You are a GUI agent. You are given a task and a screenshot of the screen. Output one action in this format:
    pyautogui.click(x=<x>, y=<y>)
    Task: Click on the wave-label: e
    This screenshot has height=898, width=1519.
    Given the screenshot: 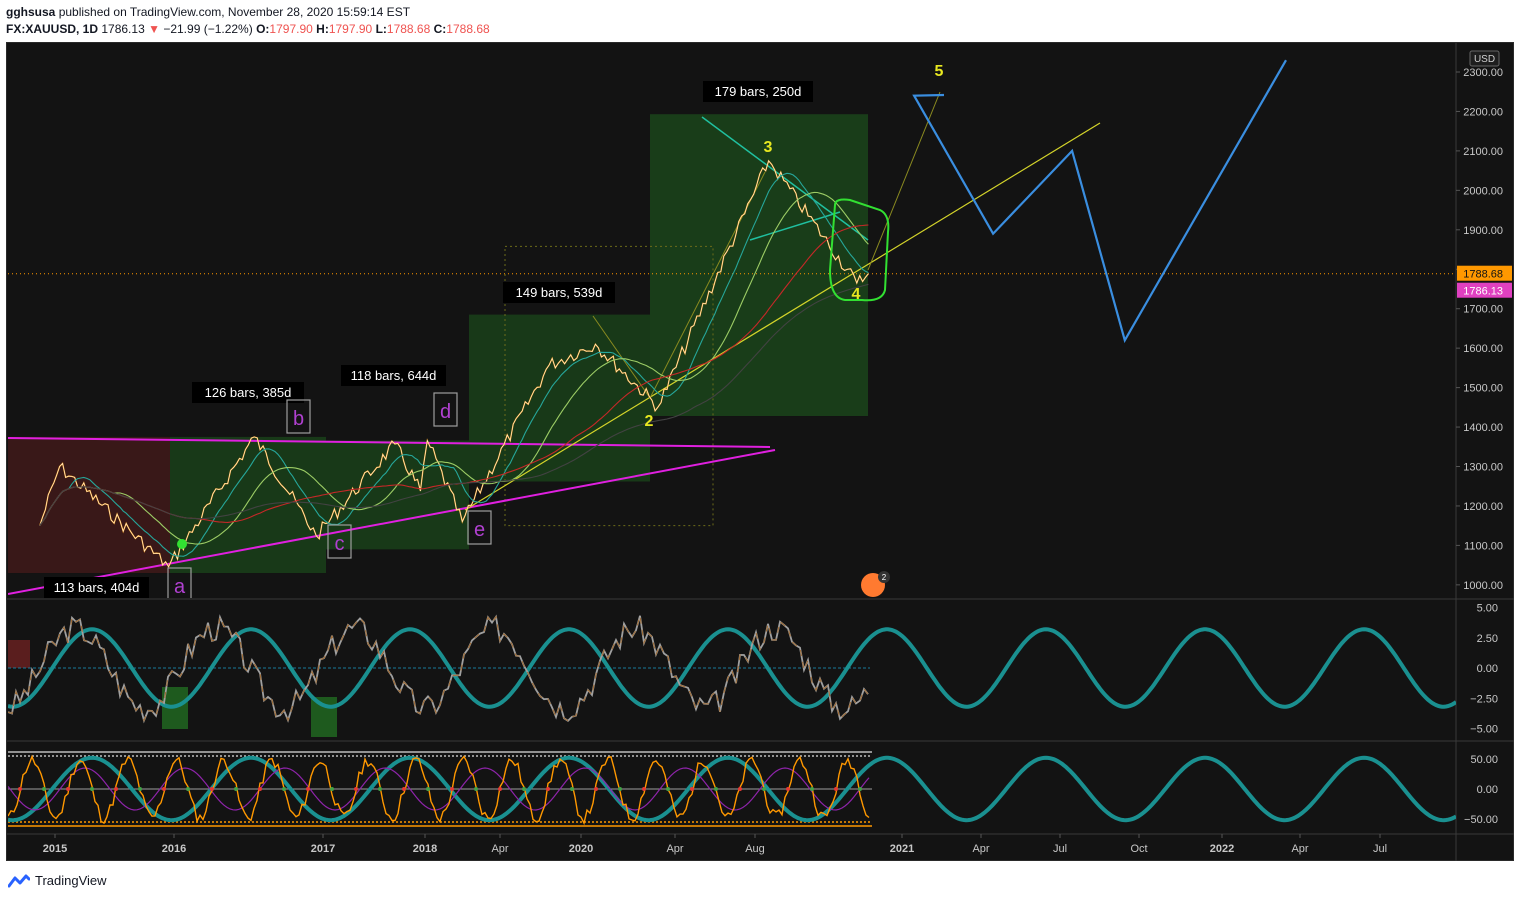 What is the action you would take?
    pyautogui.click(x=479, y=530)
    